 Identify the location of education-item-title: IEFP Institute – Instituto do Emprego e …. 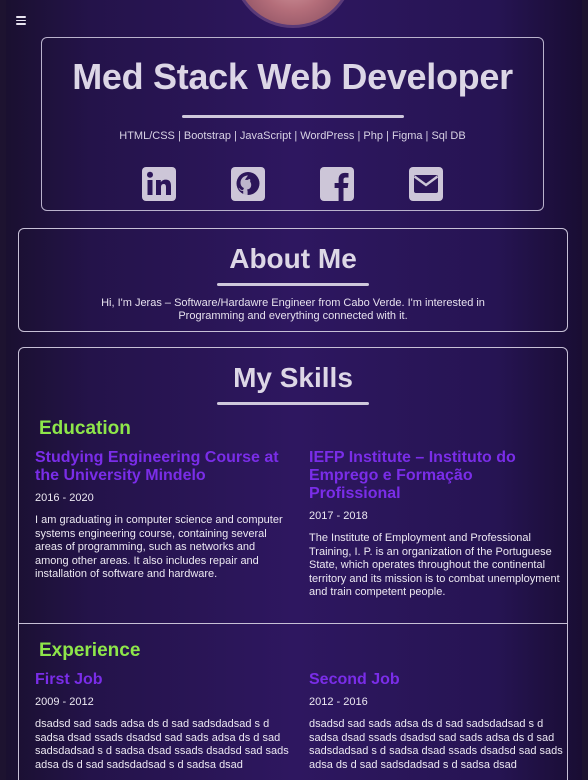
(437, 476).